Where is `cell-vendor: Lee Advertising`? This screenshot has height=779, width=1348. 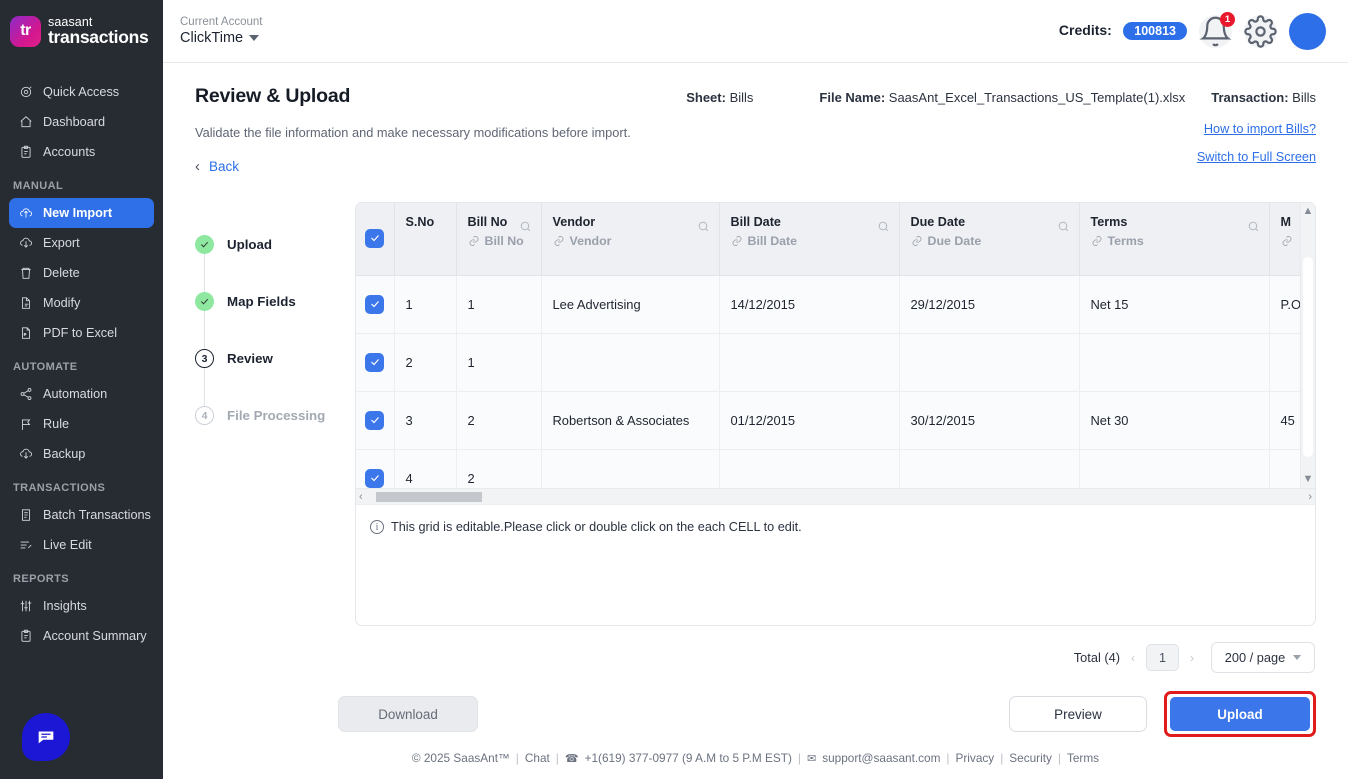
cell-vendor: Lee Advertising is located at coordinates (630, 304).